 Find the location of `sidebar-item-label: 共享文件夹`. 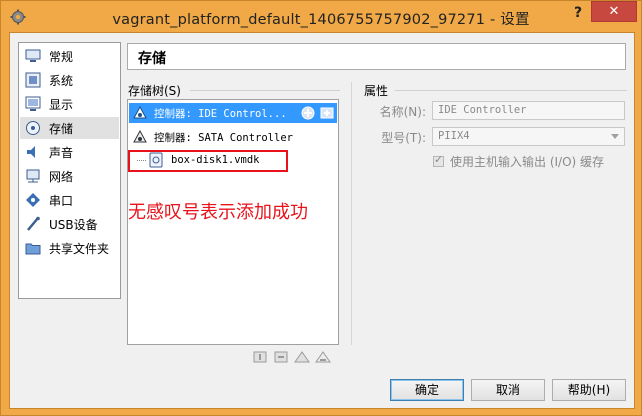

sidebar-item-label: 共享文件夹 is located at coordinates (79, 248).